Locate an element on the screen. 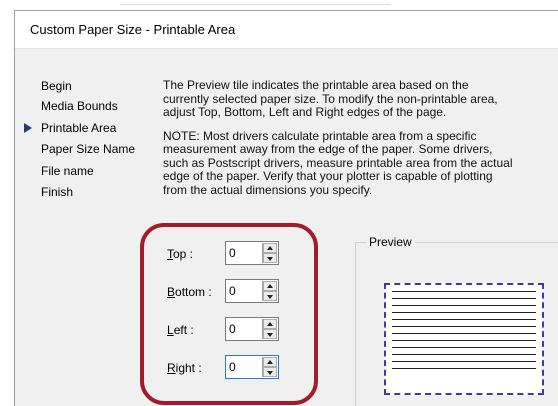  divider is located at coordinates (255, 4).